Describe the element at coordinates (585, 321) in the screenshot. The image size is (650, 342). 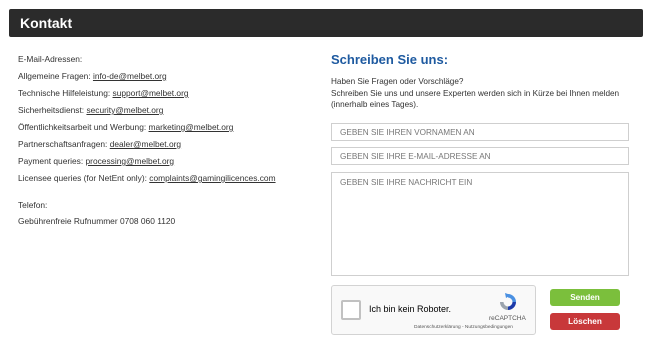
I see `clear-button: Löschen` at that location.